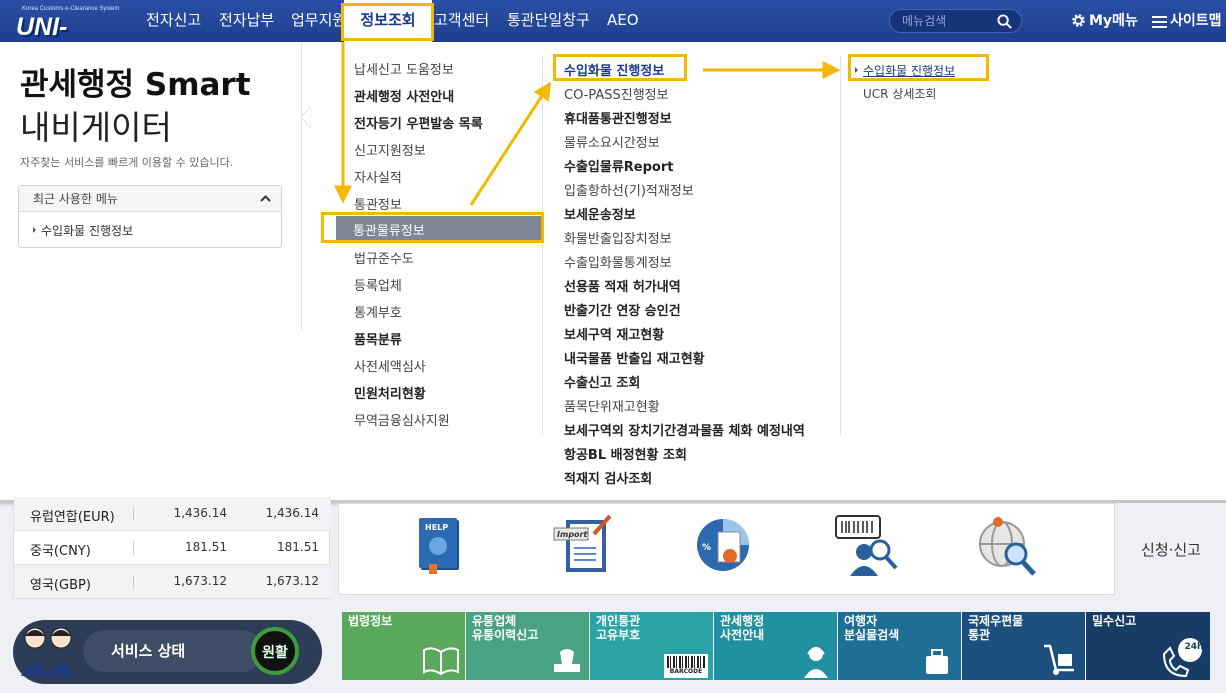  I want to click on apply-declare-label: 신청·신고, so click(1171, 550).